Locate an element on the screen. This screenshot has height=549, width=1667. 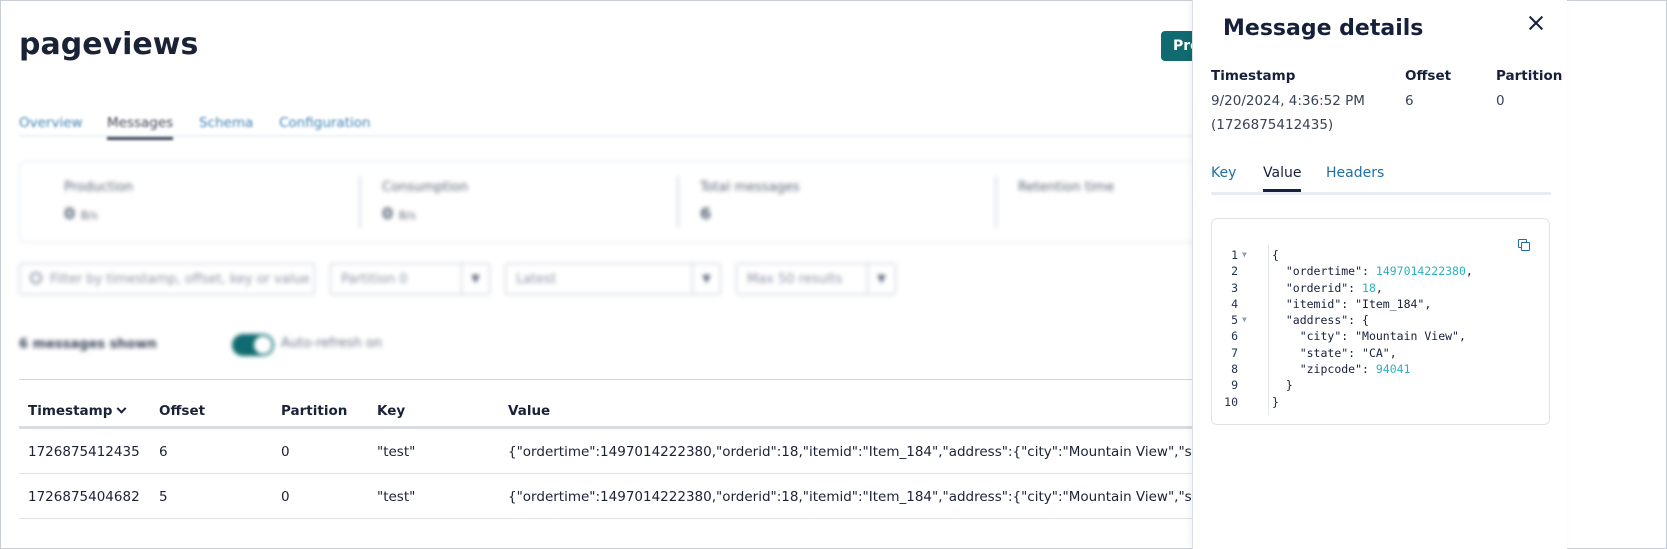
stat-label: Total messages is located at coordinates (750, 187).